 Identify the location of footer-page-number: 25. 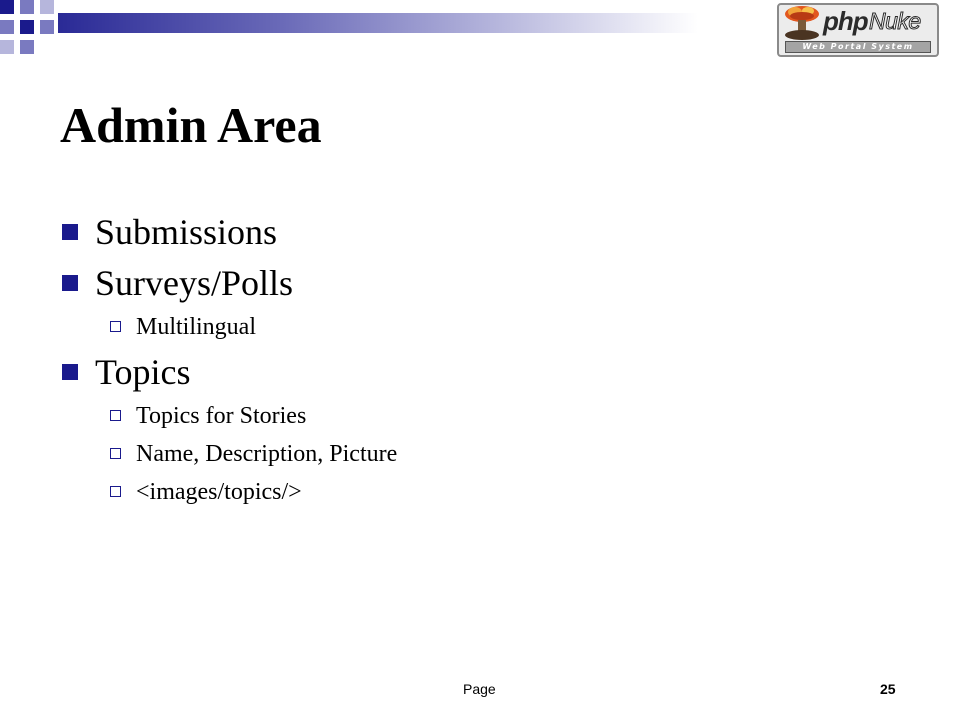
(888, 689).